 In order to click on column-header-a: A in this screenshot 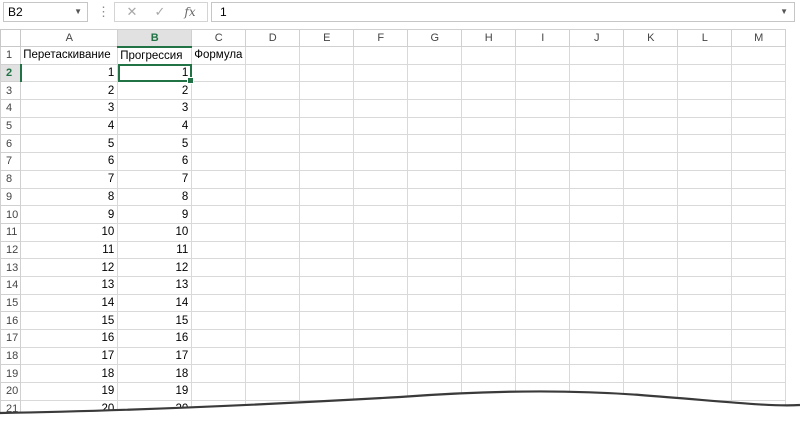, I will do `click(69, 38)`.